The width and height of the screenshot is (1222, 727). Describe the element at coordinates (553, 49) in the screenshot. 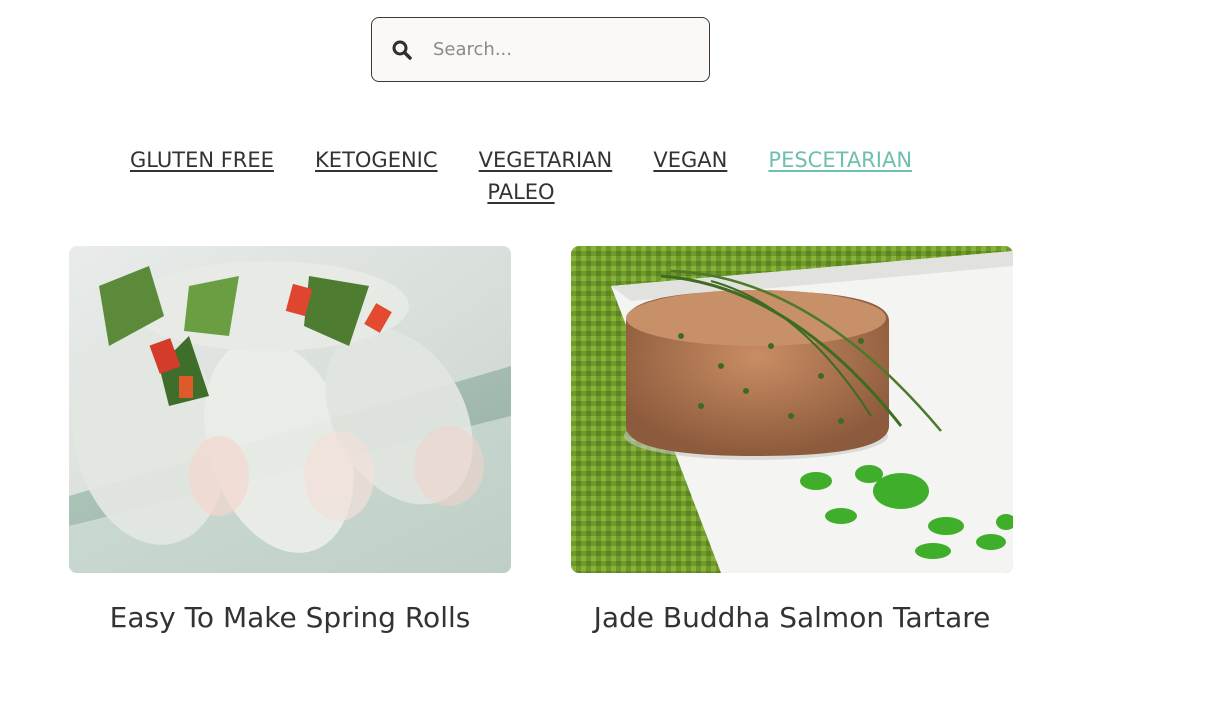

I see `search-input` at that location.